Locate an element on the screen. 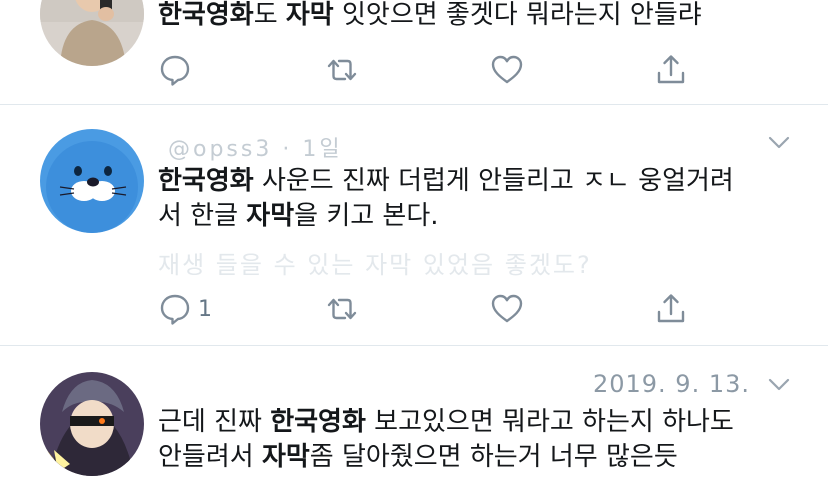  tweet-handle: @opss3 · 1일 is located at coordinates (255, 149).